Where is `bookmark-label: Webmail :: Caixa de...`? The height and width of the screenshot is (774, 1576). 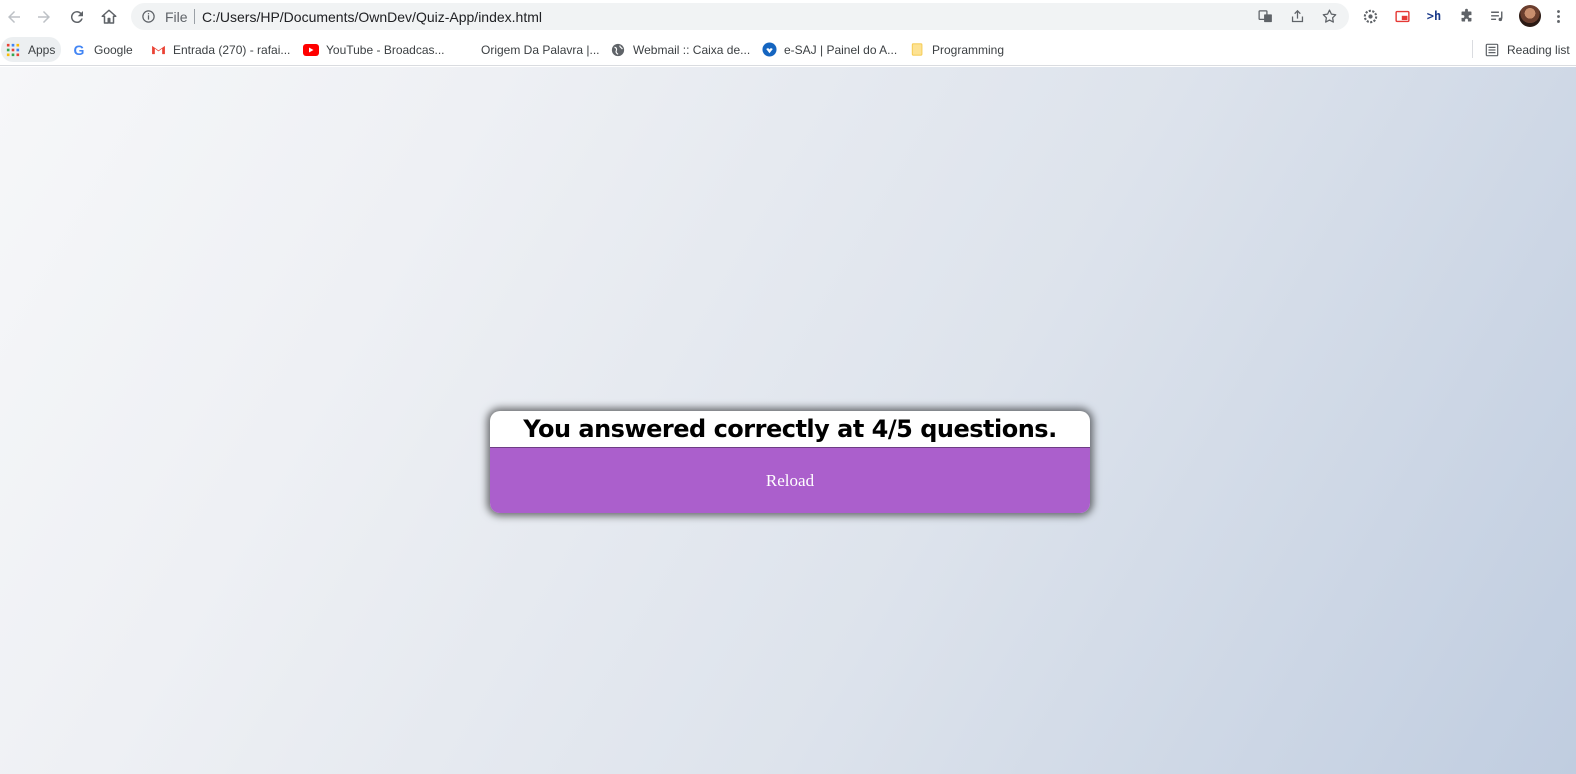
bookmark-label: Webmail :: Caixa de... is located at coordinates (692, 49).